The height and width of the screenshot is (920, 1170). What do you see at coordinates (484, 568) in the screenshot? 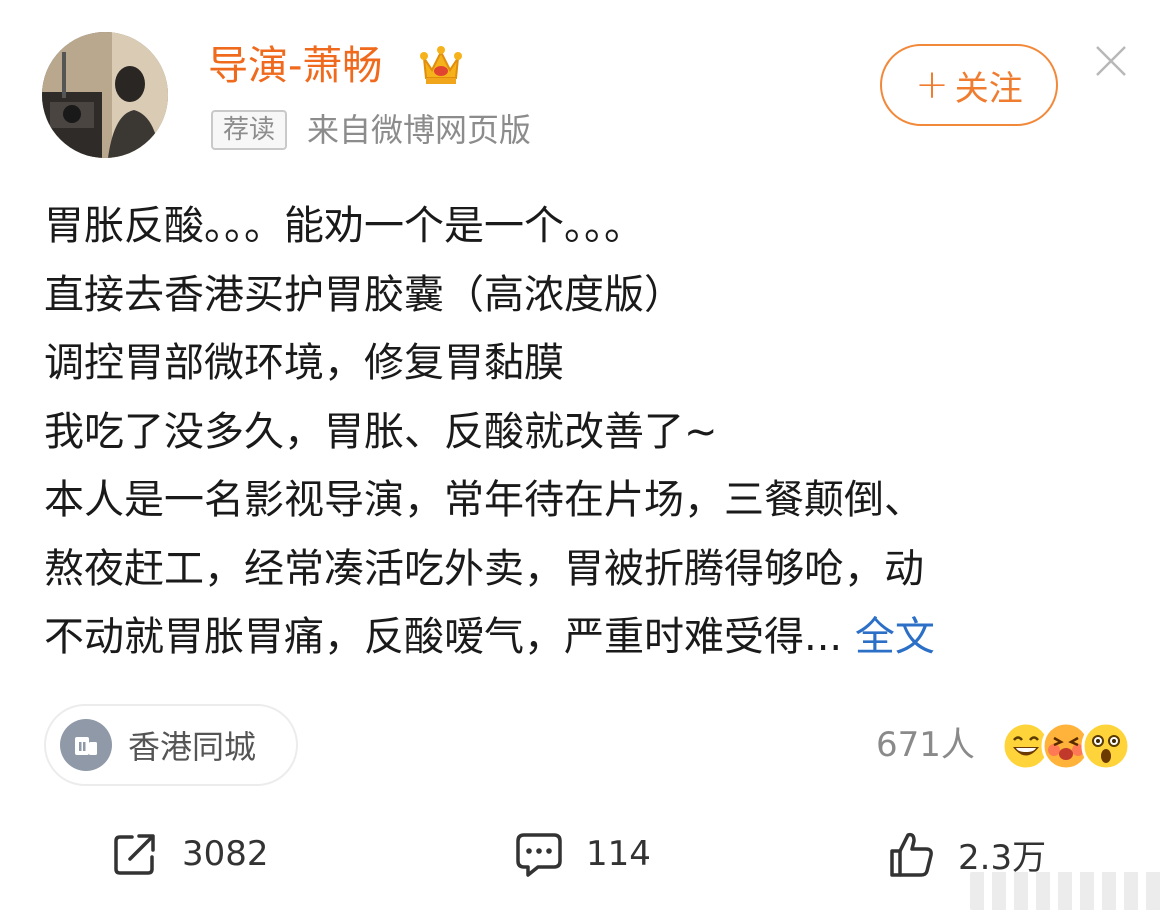
I see `post-line: 熬夜赶工，经常凑活吃外卖，胃被折腾得够呛，动` at bounding box center [484, 568].